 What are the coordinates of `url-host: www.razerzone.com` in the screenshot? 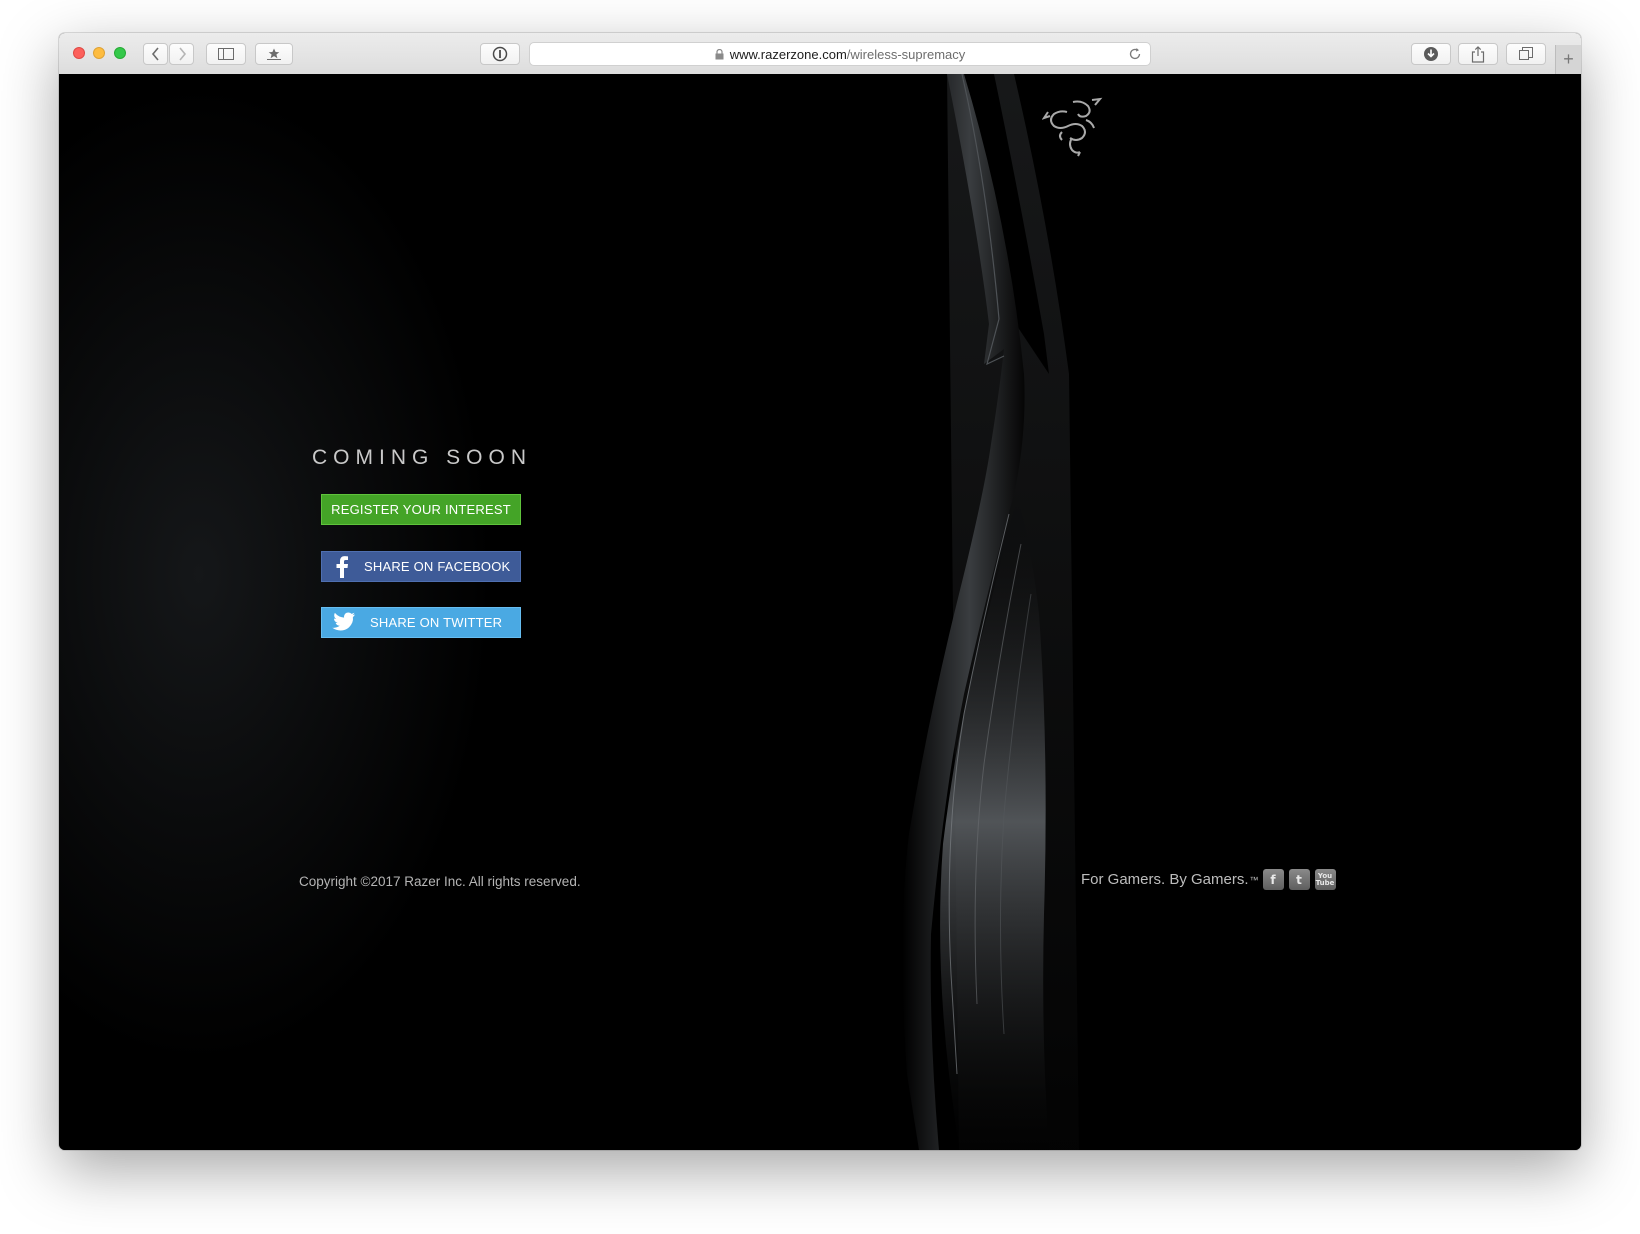 It's located at (788, 54).